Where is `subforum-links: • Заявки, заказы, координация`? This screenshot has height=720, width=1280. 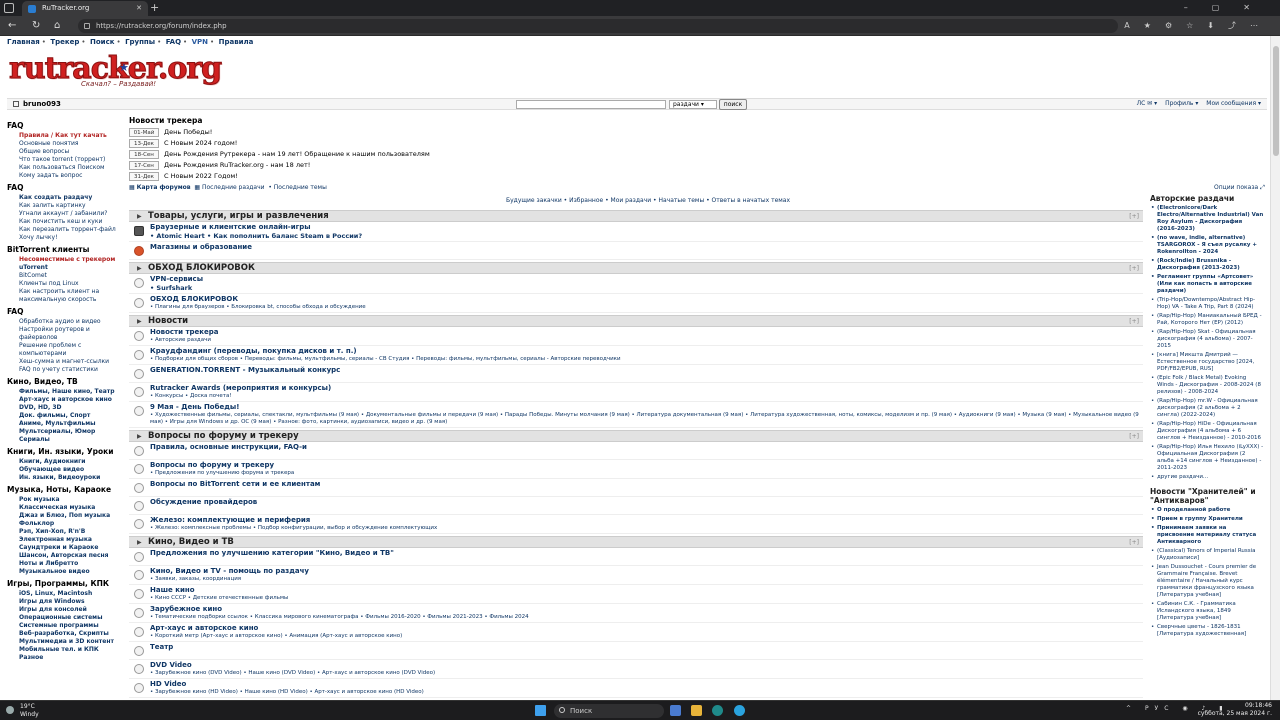
subforum-links: • Заявки, заказы, координация is located at coordinates (646, 579).